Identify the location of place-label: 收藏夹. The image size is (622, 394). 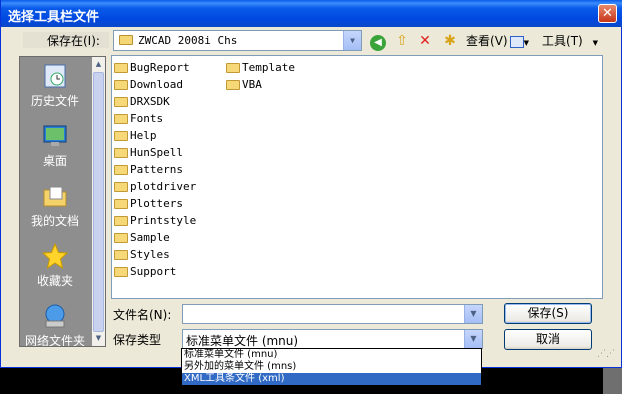
(54, 281).